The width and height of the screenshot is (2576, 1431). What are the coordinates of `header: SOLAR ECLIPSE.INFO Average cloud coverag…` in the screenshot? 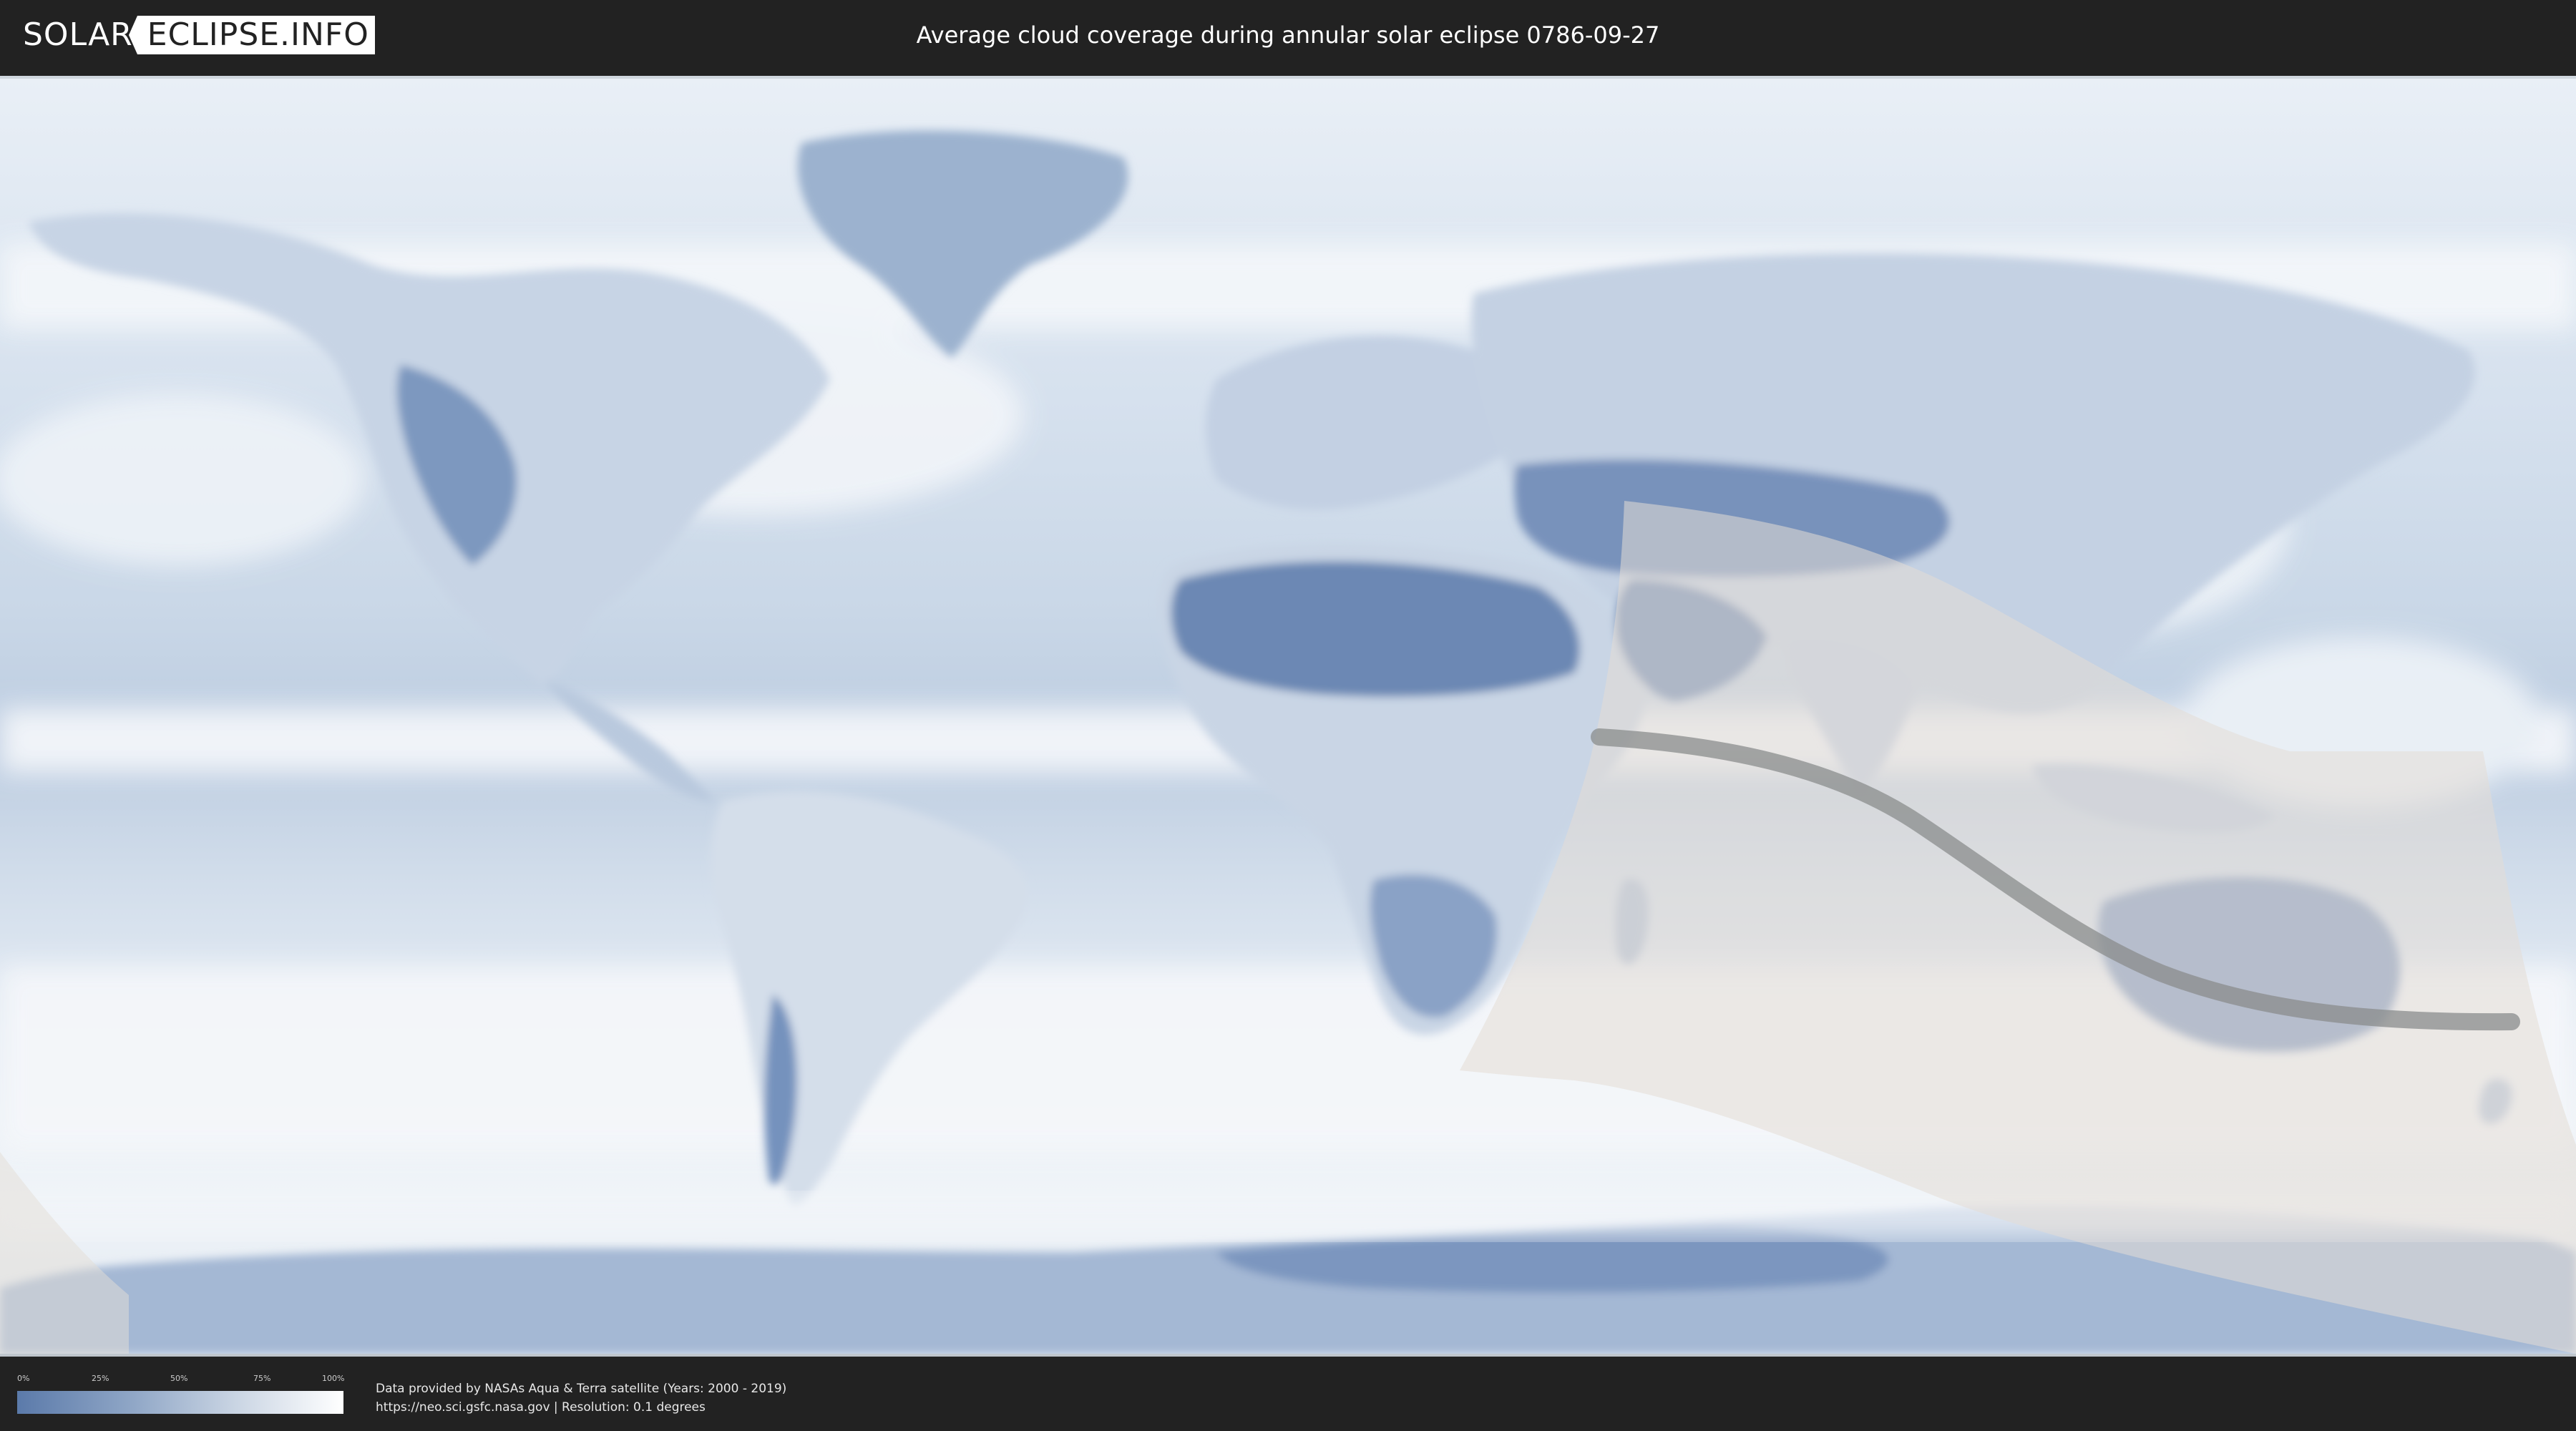 It's located at (1288, 36).